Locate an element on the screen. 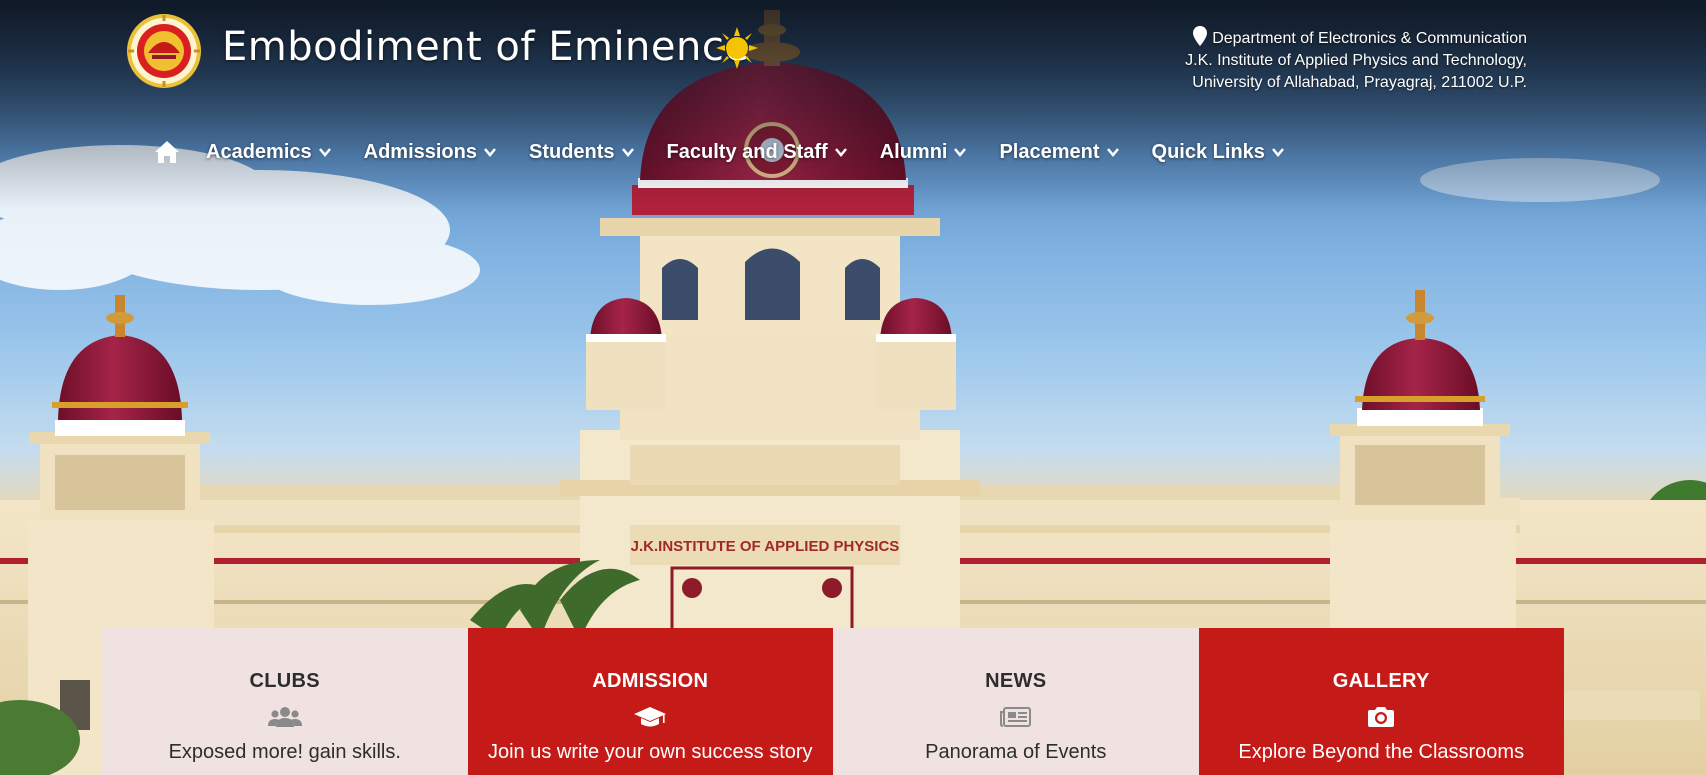 The width and height of the screenshot is (1706, 775). nav-item-faculty-and-staff: Faculty and Staff is located at coordinates (757, 152).